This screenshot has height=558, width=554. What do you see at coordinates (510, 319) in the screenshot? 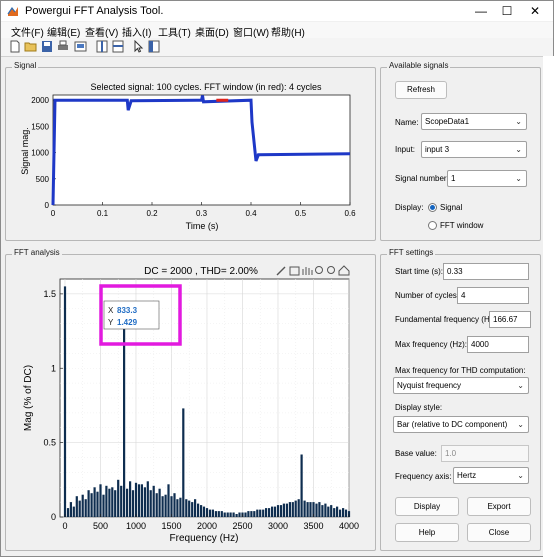
I see `fundamental-frequency-field: 166.67` at bounding box center [510, 319].